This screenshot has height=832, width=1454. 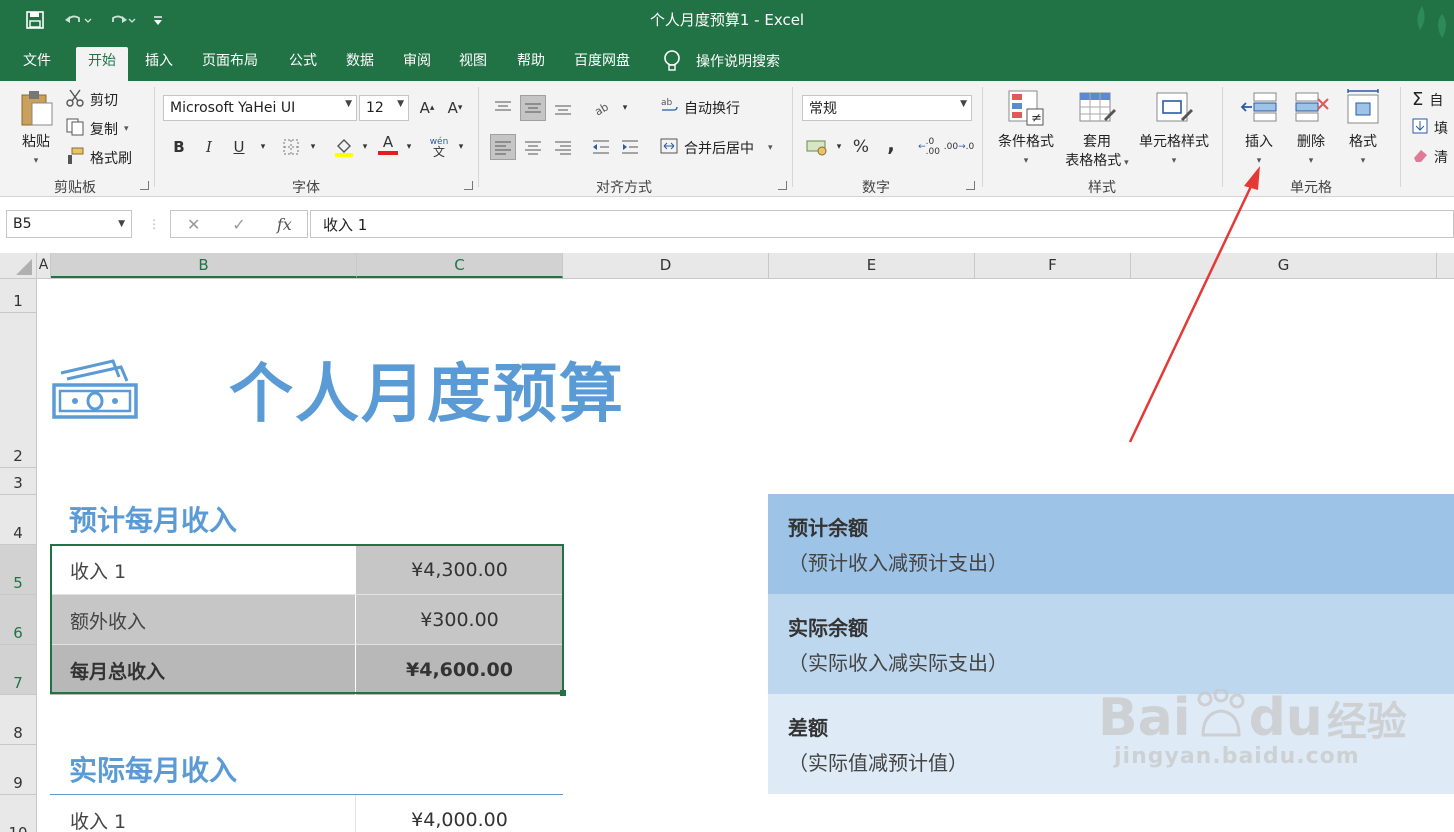 I want to click on phonetic-dropdown-icon: ▾, so click(x=461, y=147).